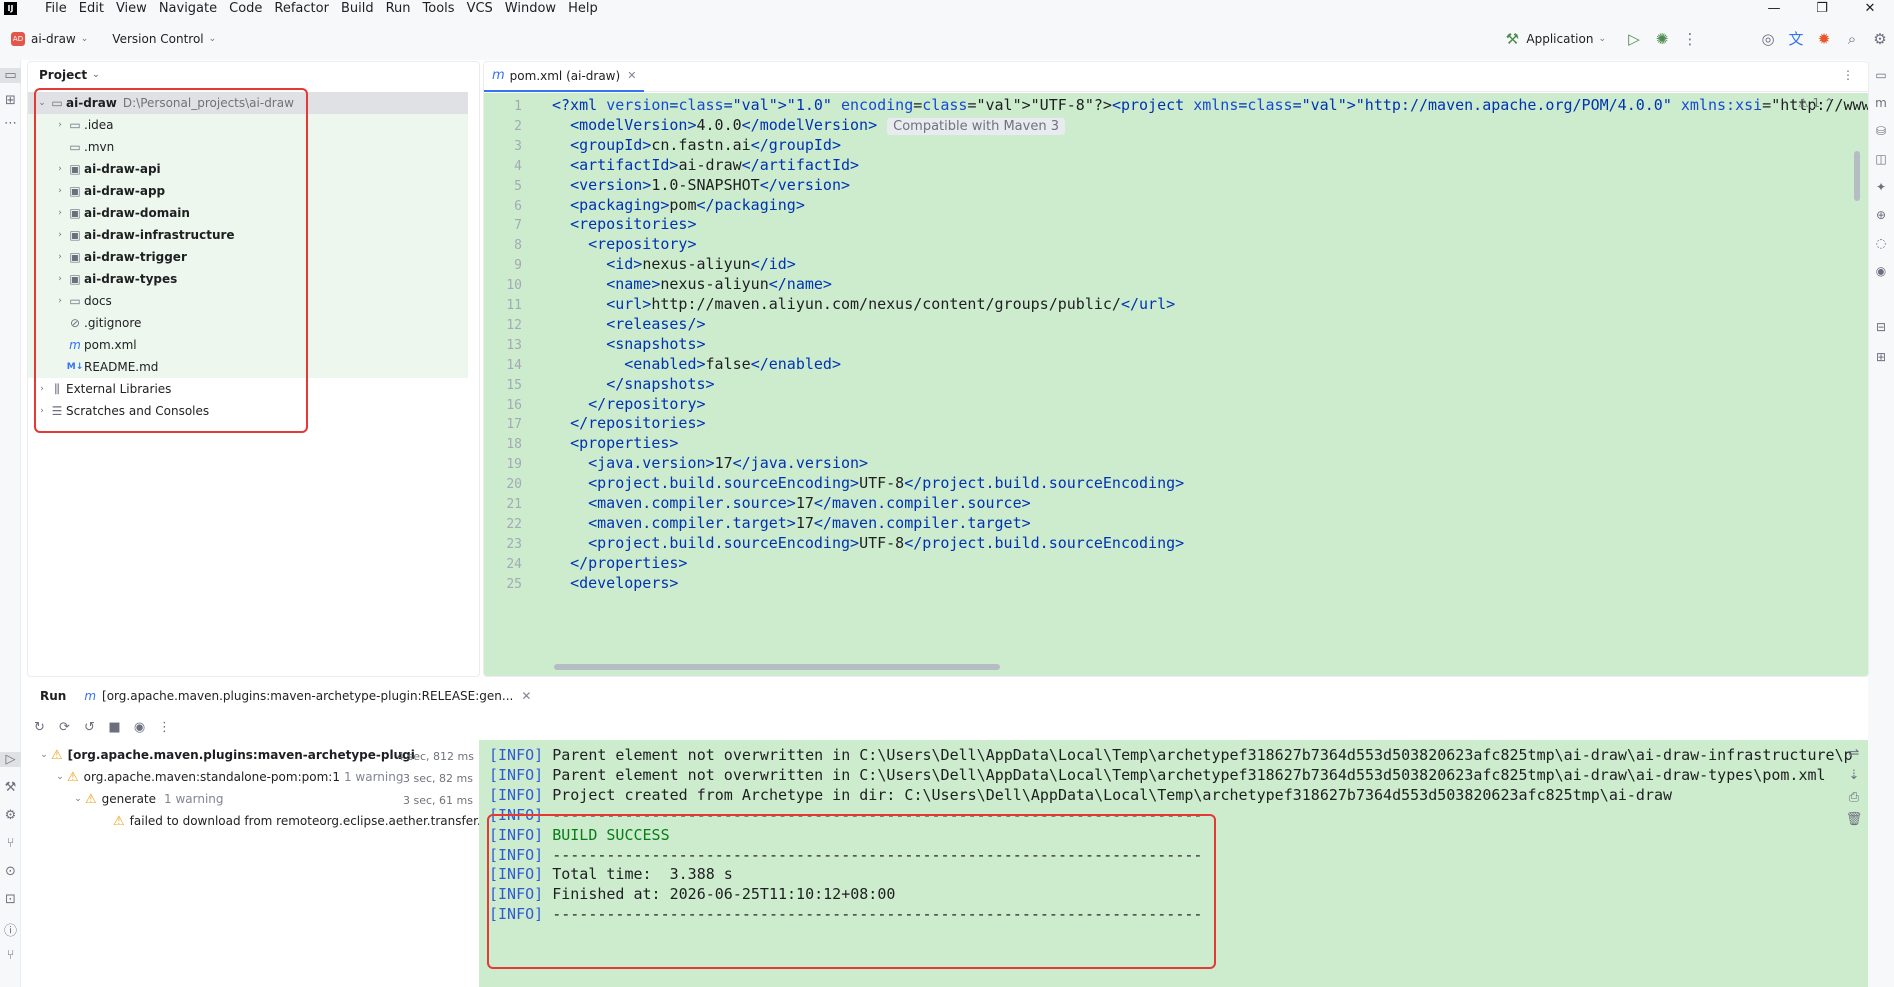 This screenshot has height=987, width=1894. Describe the element at coordinates (10, 100) in the screenshot. I see `structure-tool-icon: ⊞` at that location.